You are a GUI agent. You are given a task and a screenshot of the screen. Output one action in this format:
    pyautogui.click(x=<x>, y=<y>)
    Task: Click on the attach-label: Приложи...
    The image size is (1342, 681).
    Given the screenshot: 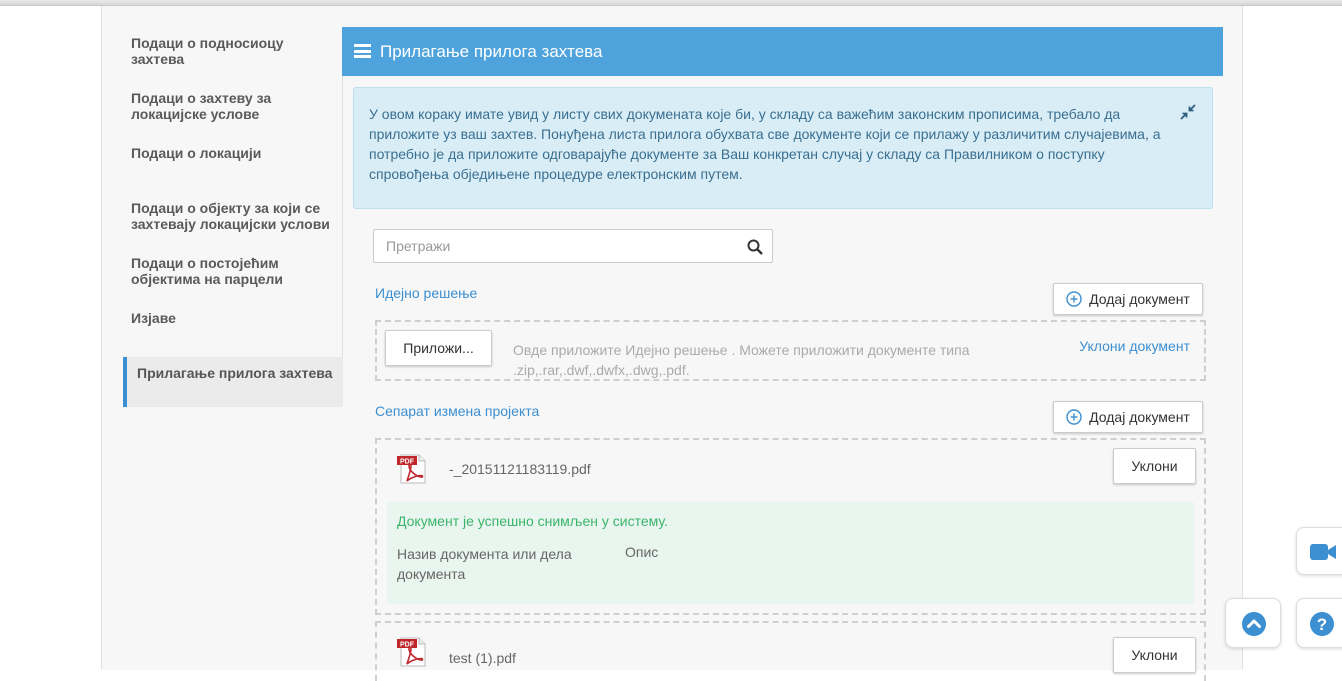 What is the action you would take?
    pyautogui.click(x=438, y=348)
    